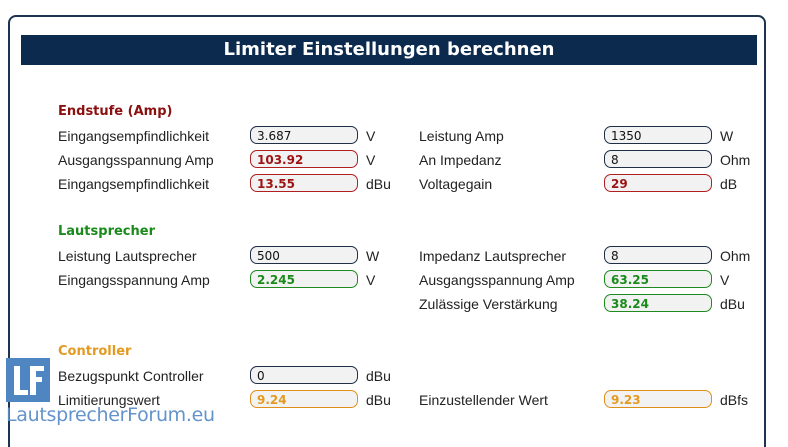 This screenshot has height=447, width=788. I want to click on speaker-allowed-gain-unit: dBu, so click(732, 304).